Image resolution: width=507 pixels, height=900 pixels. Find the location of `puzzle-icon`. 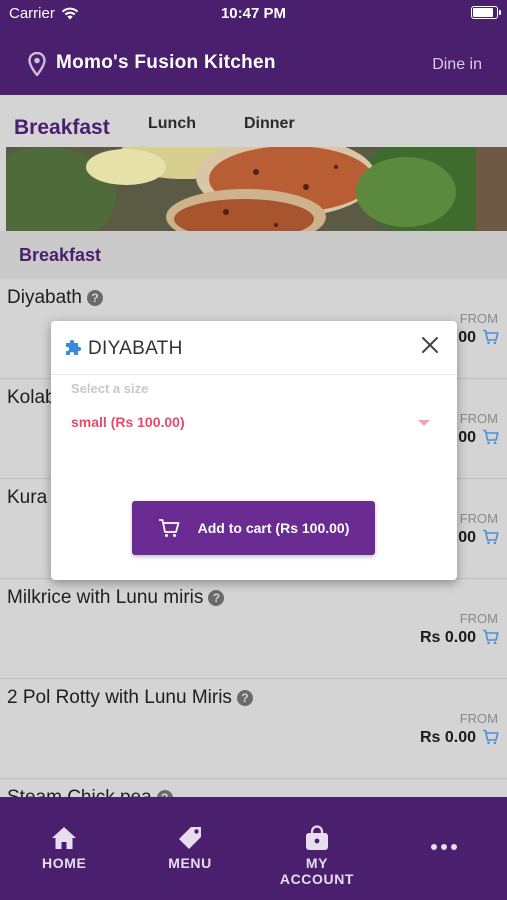

puzzle-icon is located at coordinates (74, 347).